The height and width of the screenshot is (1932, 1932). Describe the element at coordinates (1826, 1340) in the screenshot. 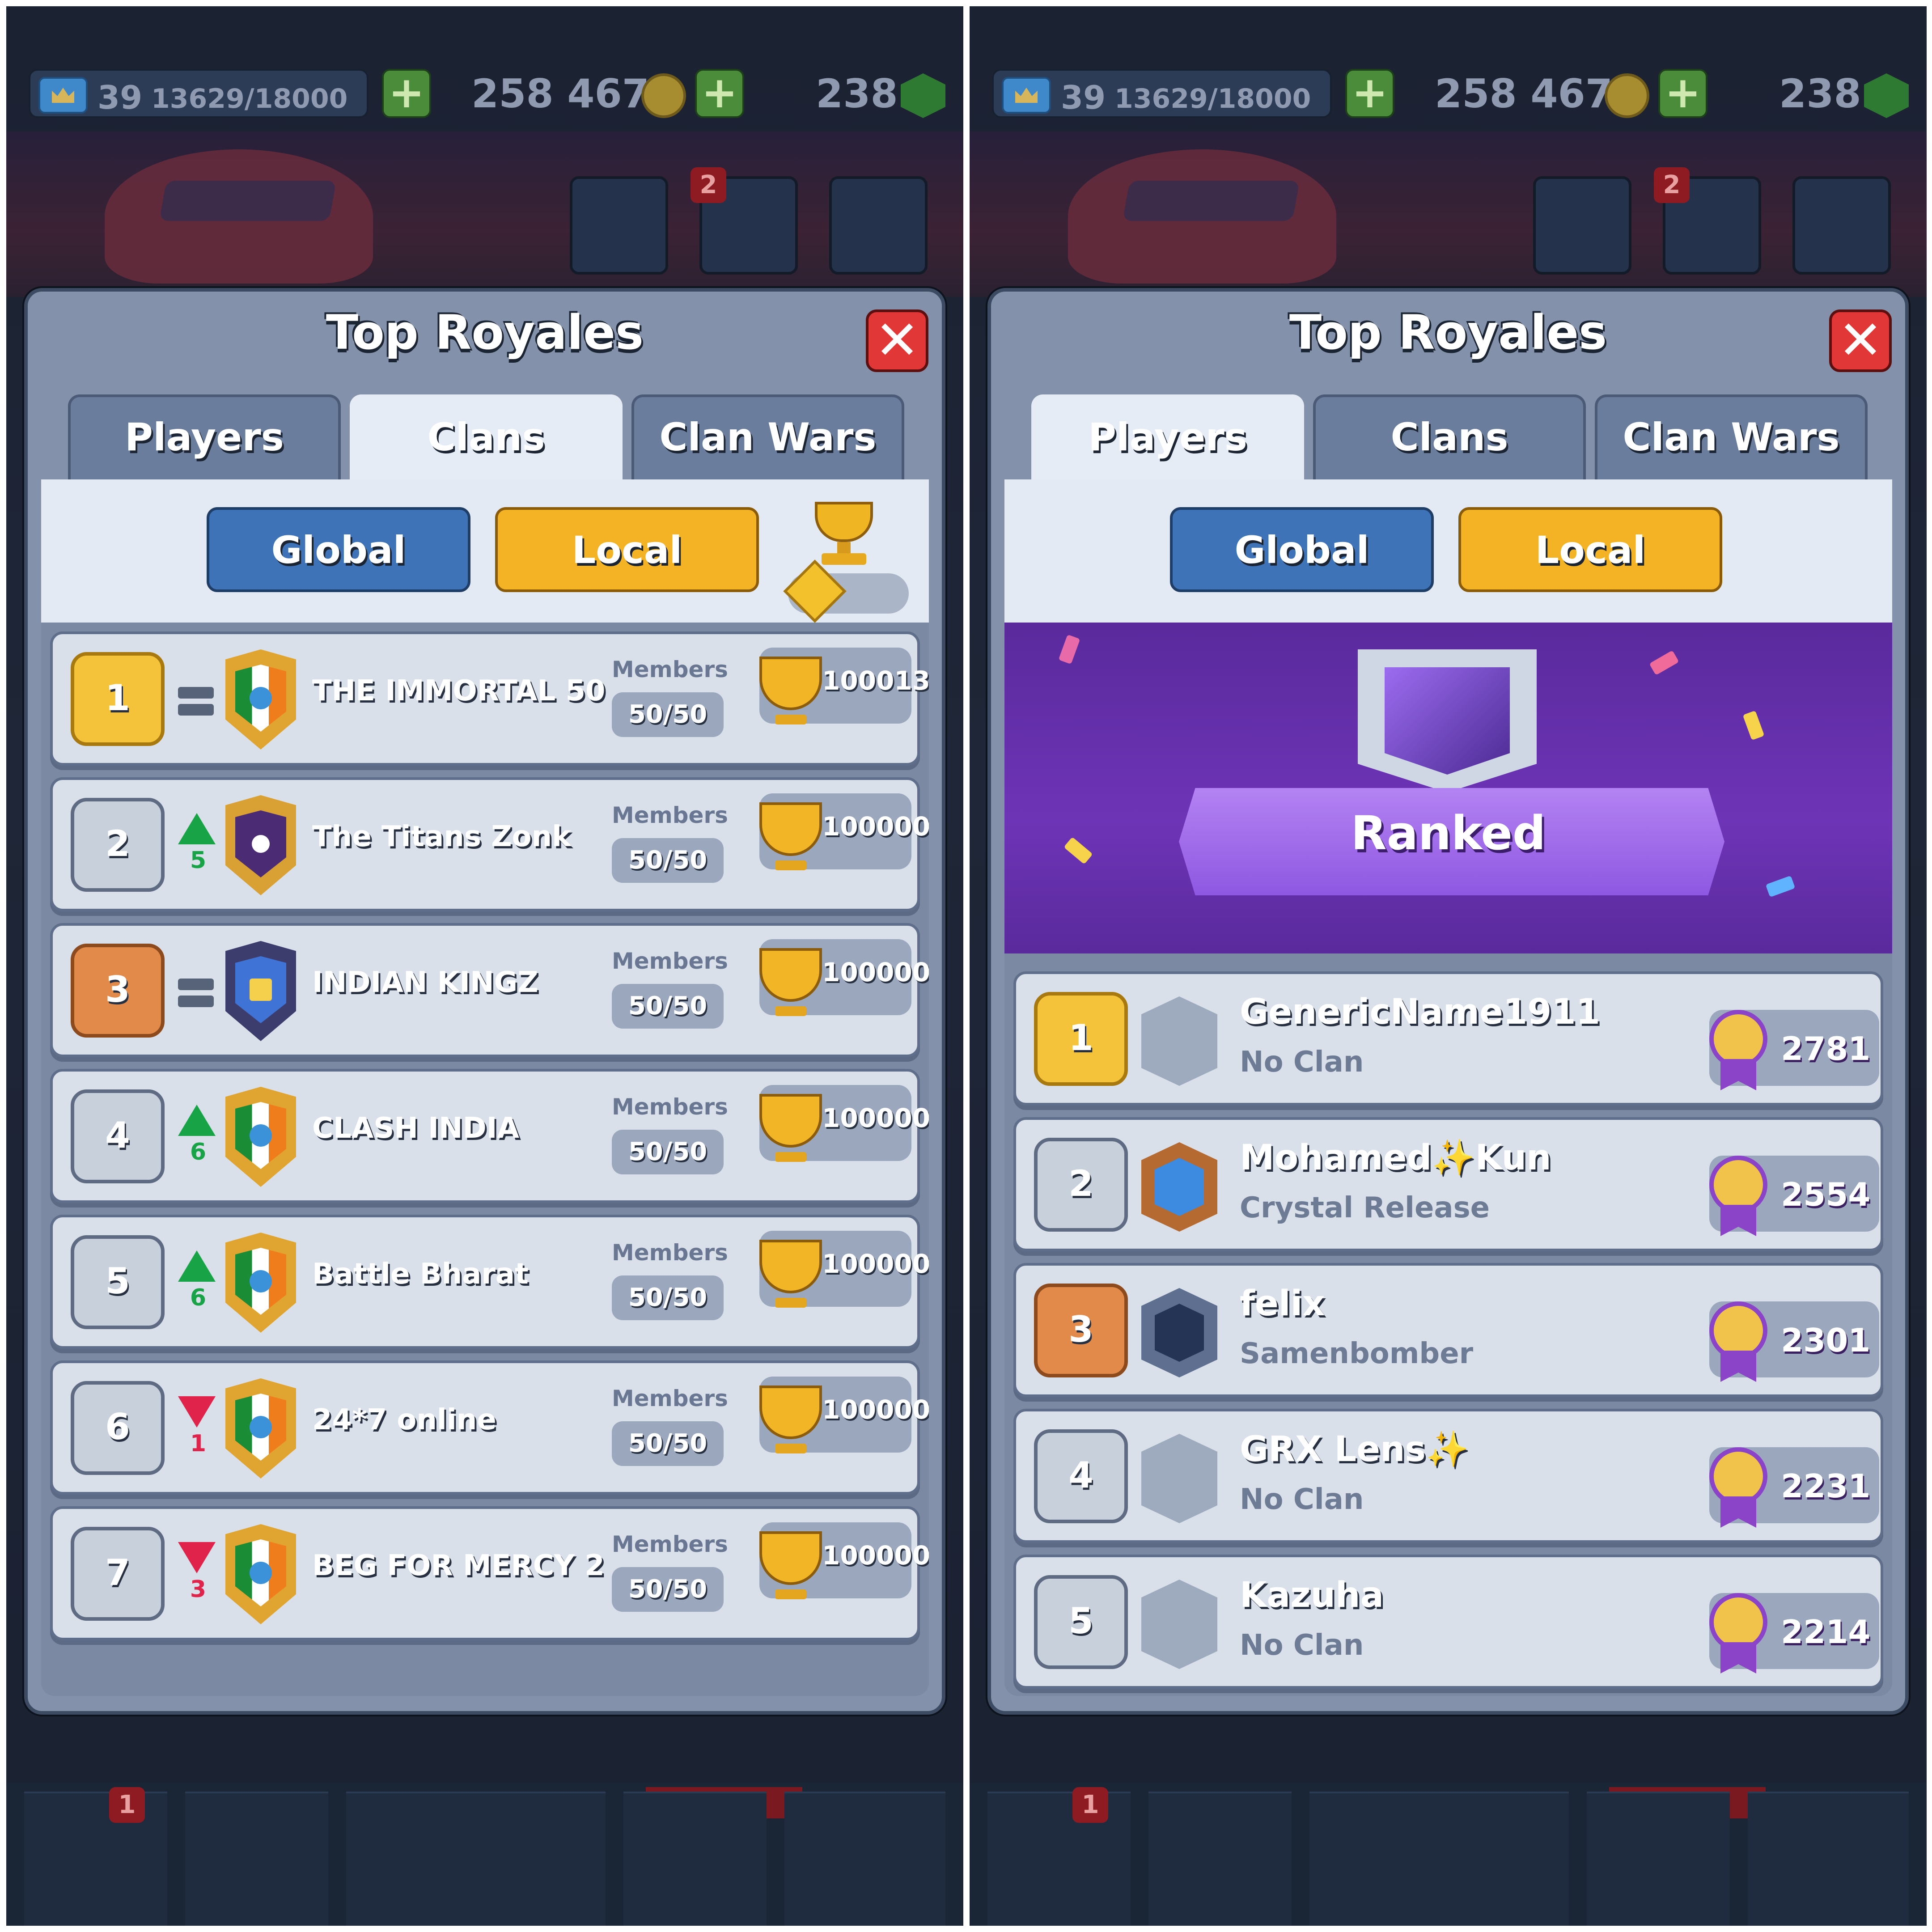

I see `score-value: 2301` at that location.